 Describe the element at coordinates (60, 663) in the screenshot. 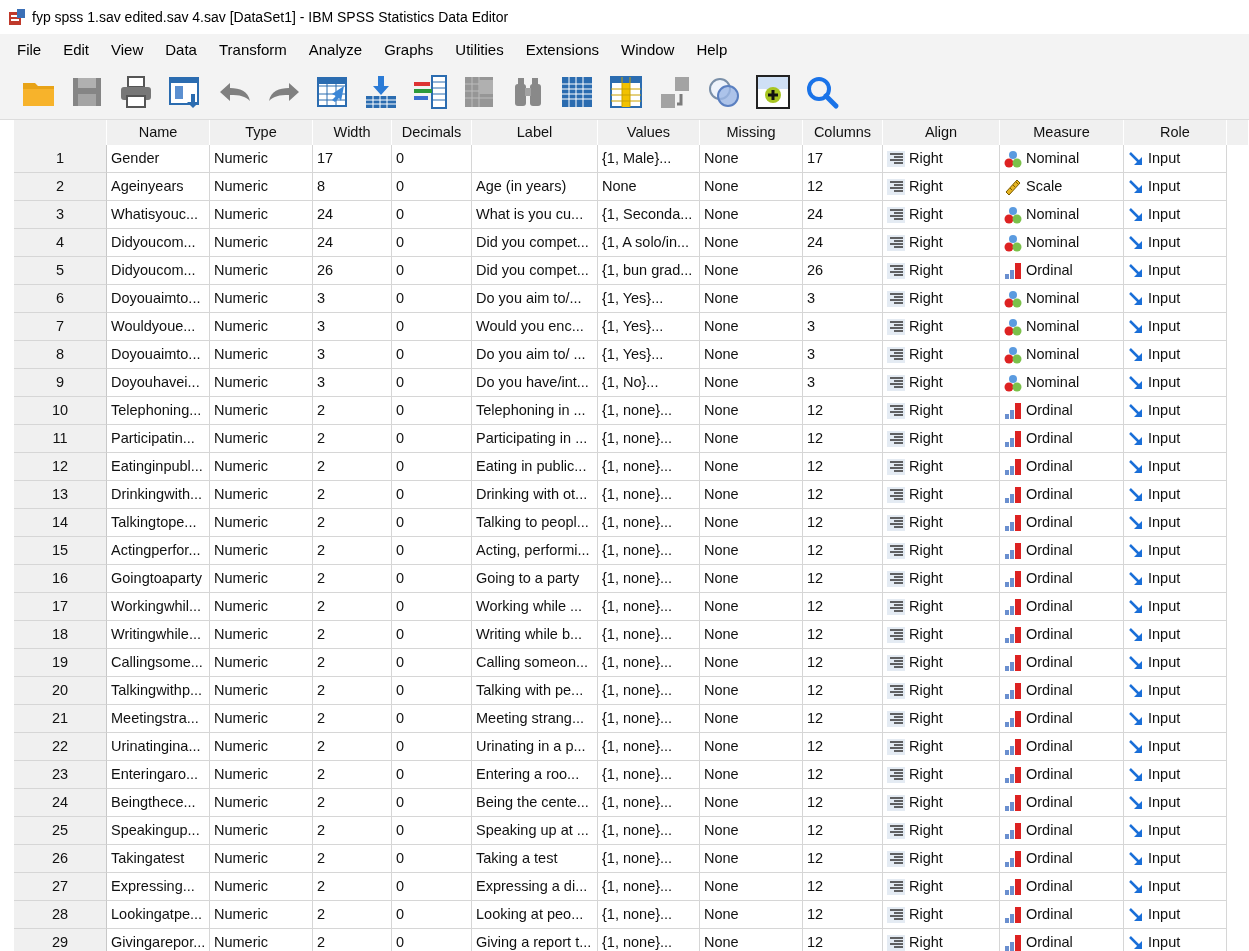

I see `row-header: 19` at that location.